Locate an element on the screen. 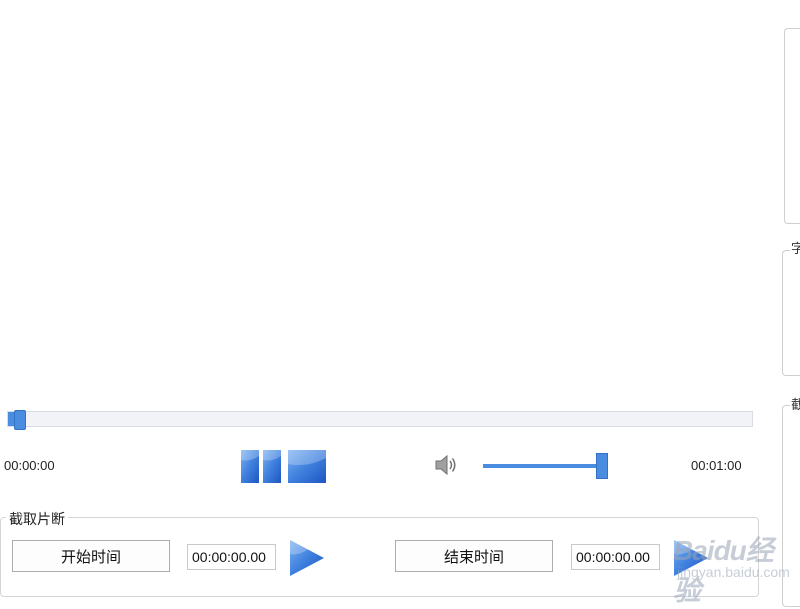 The image size is (800, 609). stop-button is located at coordinates (307, 466).